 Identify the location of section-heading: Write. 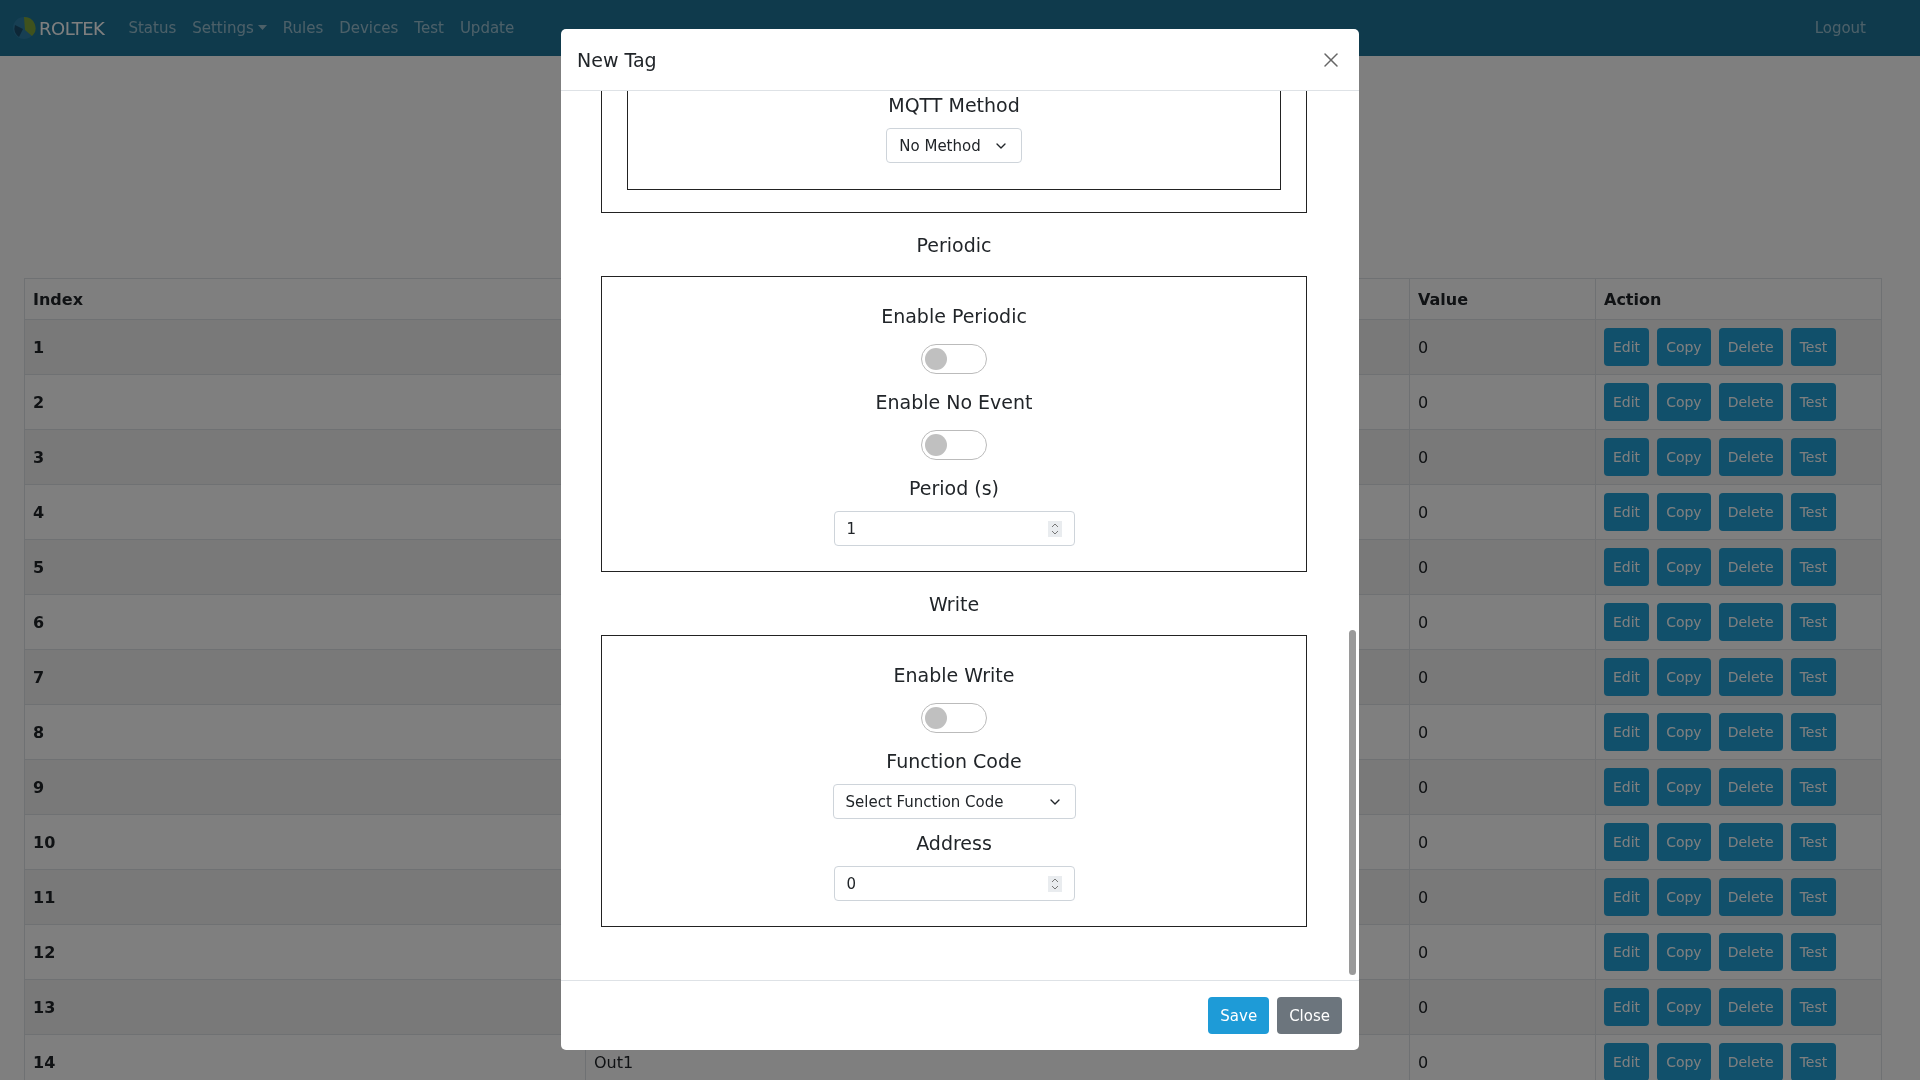
(954, 604).